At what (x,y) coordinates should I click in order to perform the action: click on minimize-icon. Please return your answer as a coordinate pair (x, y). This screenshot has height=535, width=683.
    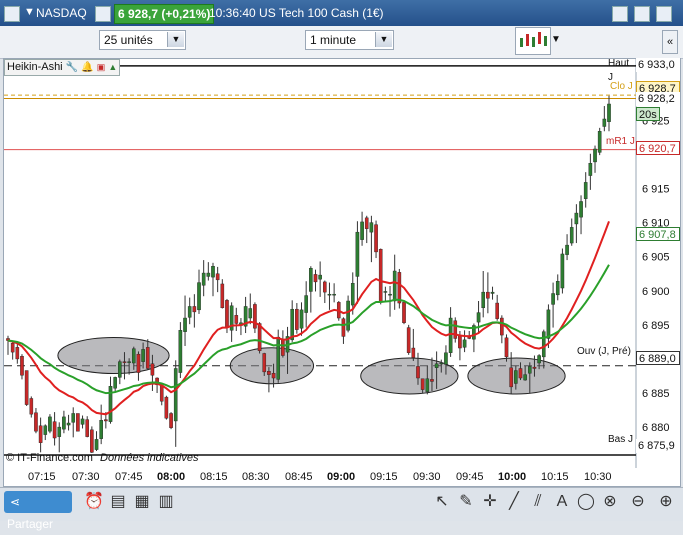
    Looking at the image, I should click on (620, 14).